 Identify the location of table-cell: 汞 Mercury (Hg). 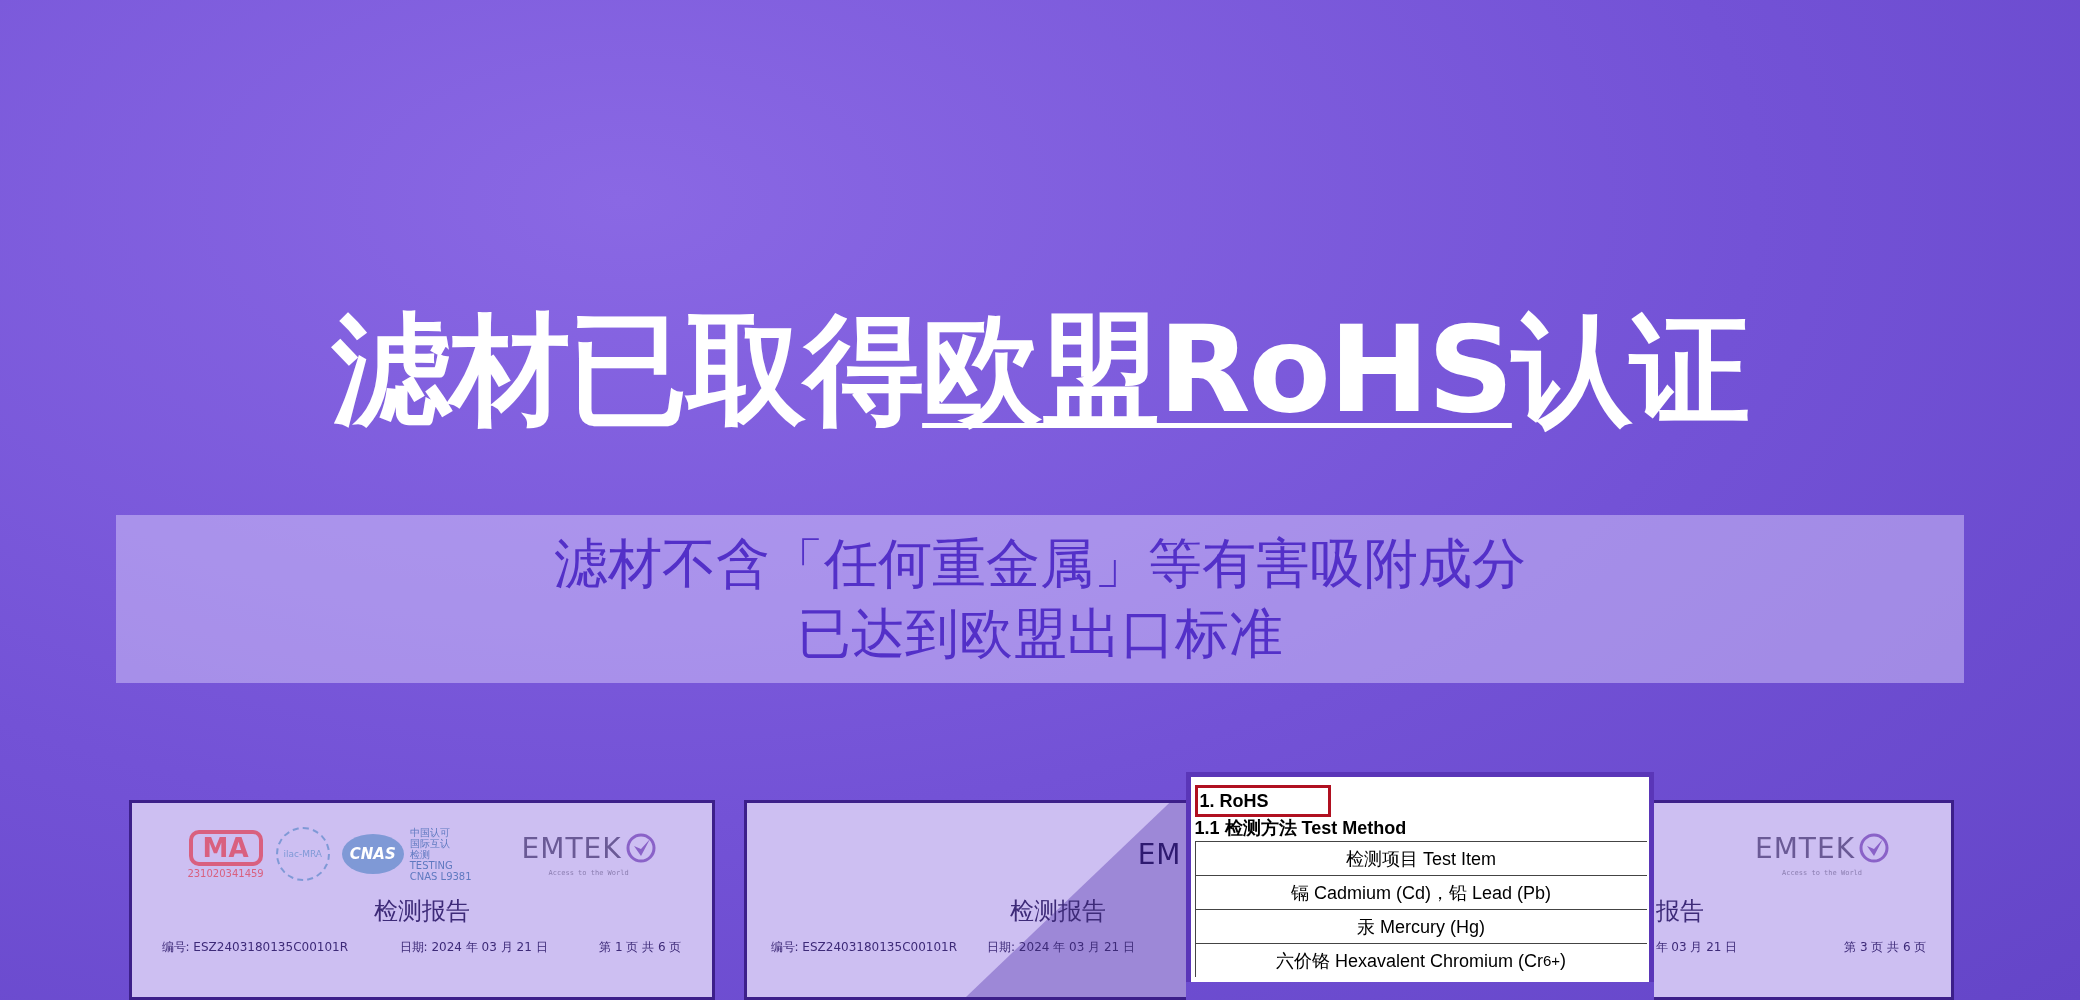
(1421, 926).